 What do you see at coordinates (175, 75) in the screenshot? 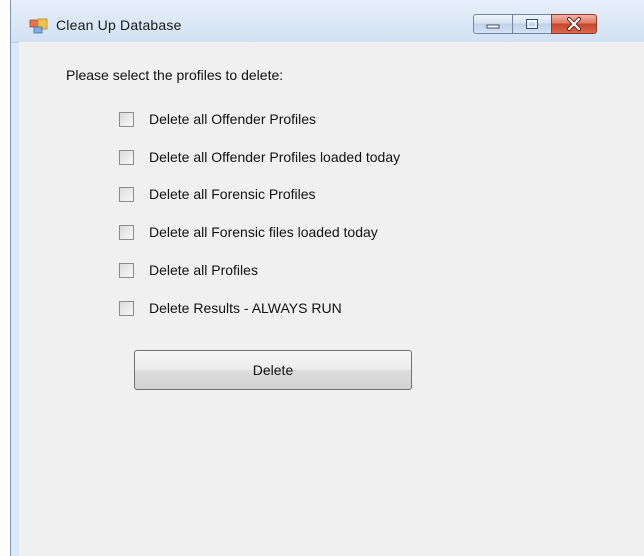
I see `instruction-label: Please select the profiles to delete:` at bounding box center [175, 75].